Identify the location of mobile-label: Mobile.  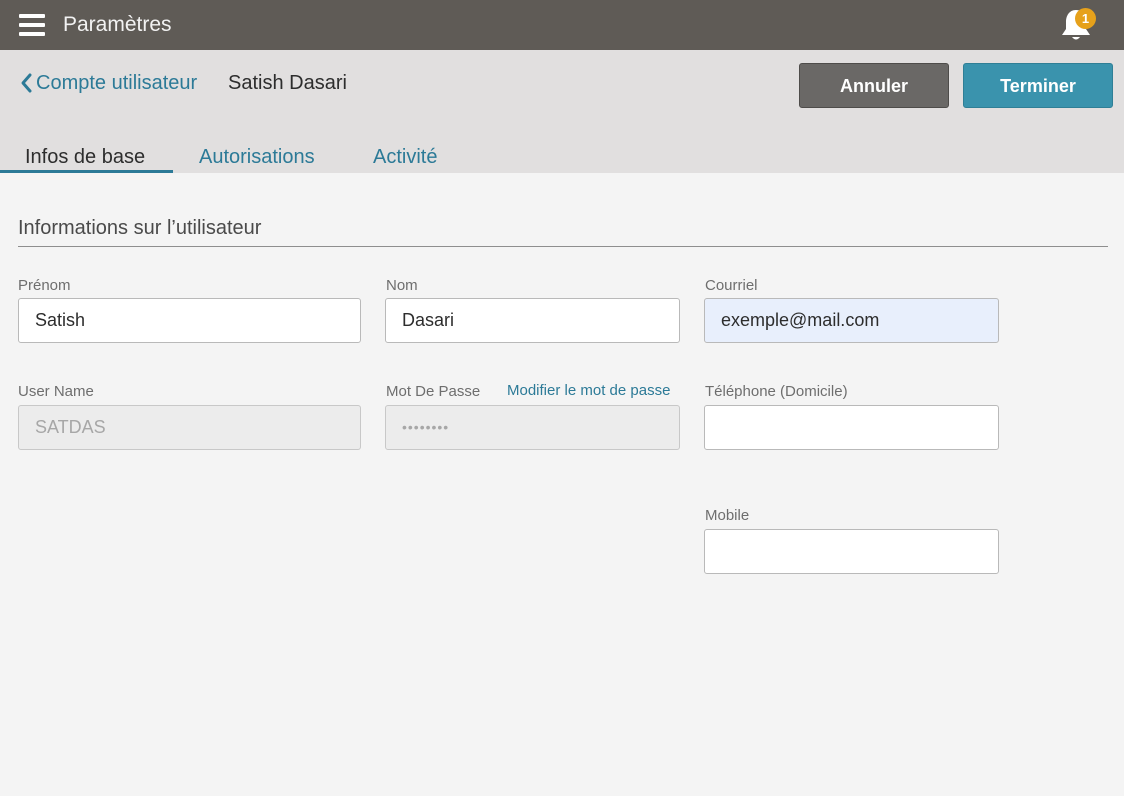
(727, 515).